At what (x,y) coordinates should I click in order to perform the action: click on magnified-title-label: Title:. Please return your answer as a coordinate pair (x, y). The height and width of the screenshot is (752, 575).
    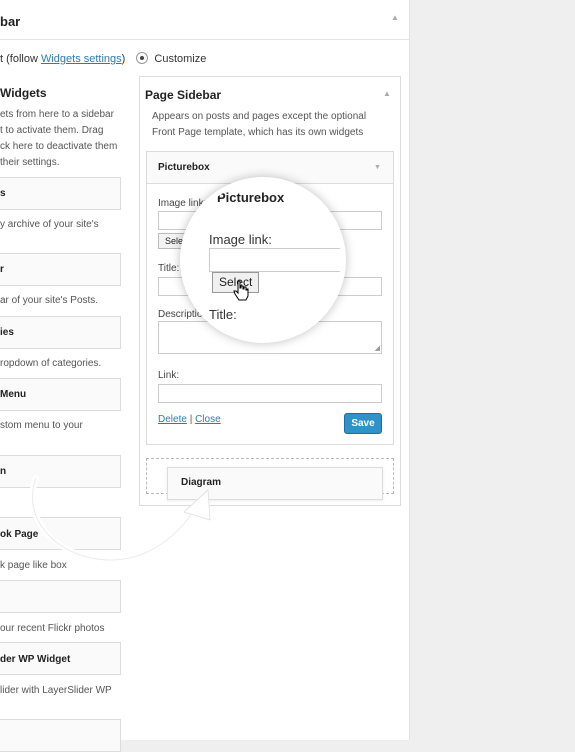
    Looking at the image, I should click on (223, 314).